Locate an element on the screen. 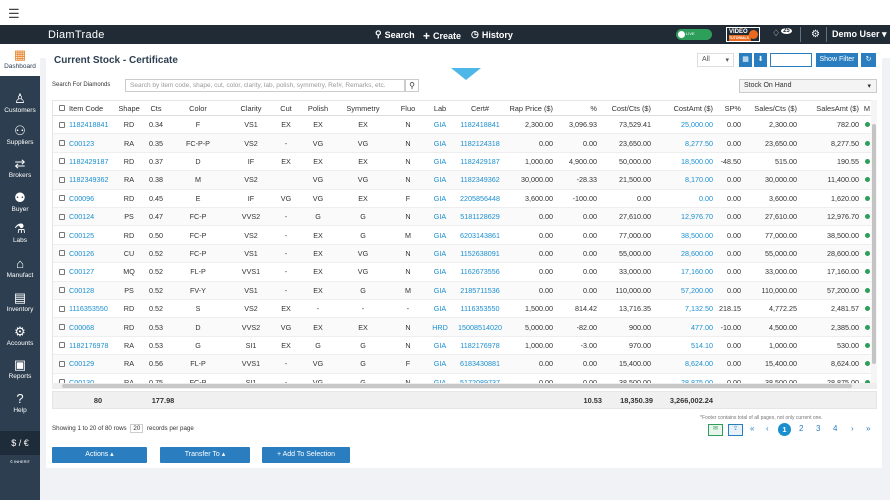 Image resolution: width=890 pixels, height=500 pixels. table-cell: C00129 is located at coordinates (92, 363).